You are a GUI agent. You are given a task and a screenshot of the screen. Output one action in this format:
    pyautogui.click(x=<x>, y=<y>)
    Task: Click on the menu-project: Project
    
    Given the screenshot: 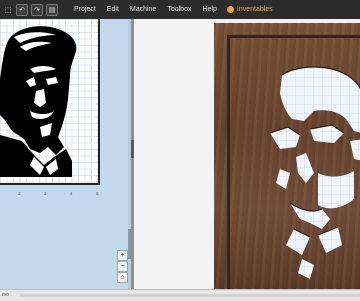 What is the action you would take?
    pyautogui.click(x=85, y=9)
    